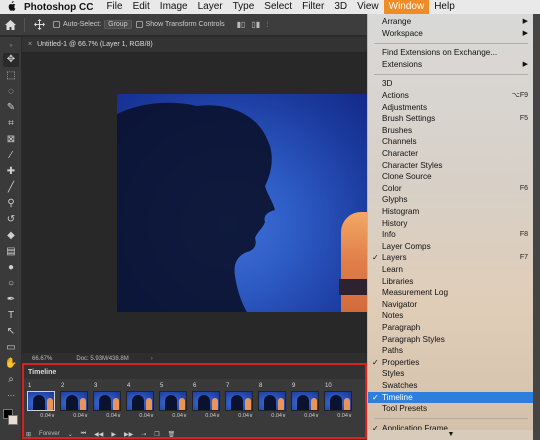  I want to click on menu-item-layers: ✓ Layers F7, so click(450, 258).